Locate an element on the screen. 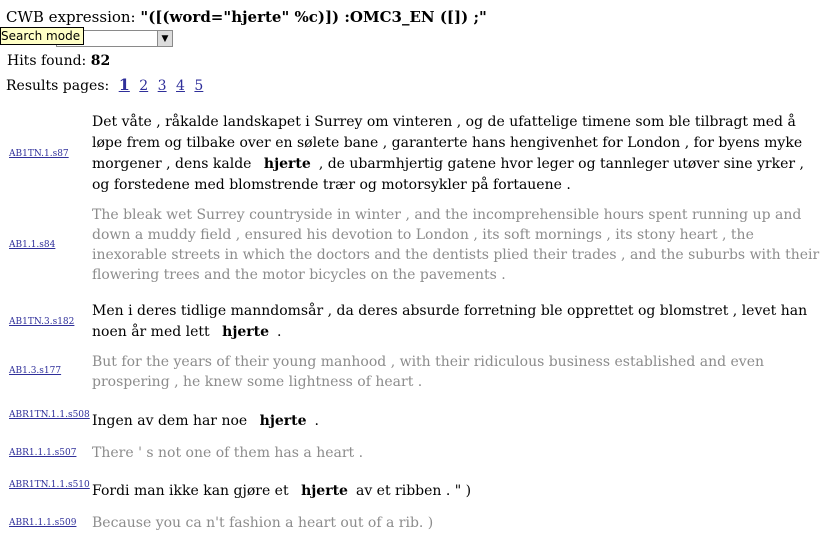  source-text-after: av et ribben . " ) is located at coordinates (413, 491).